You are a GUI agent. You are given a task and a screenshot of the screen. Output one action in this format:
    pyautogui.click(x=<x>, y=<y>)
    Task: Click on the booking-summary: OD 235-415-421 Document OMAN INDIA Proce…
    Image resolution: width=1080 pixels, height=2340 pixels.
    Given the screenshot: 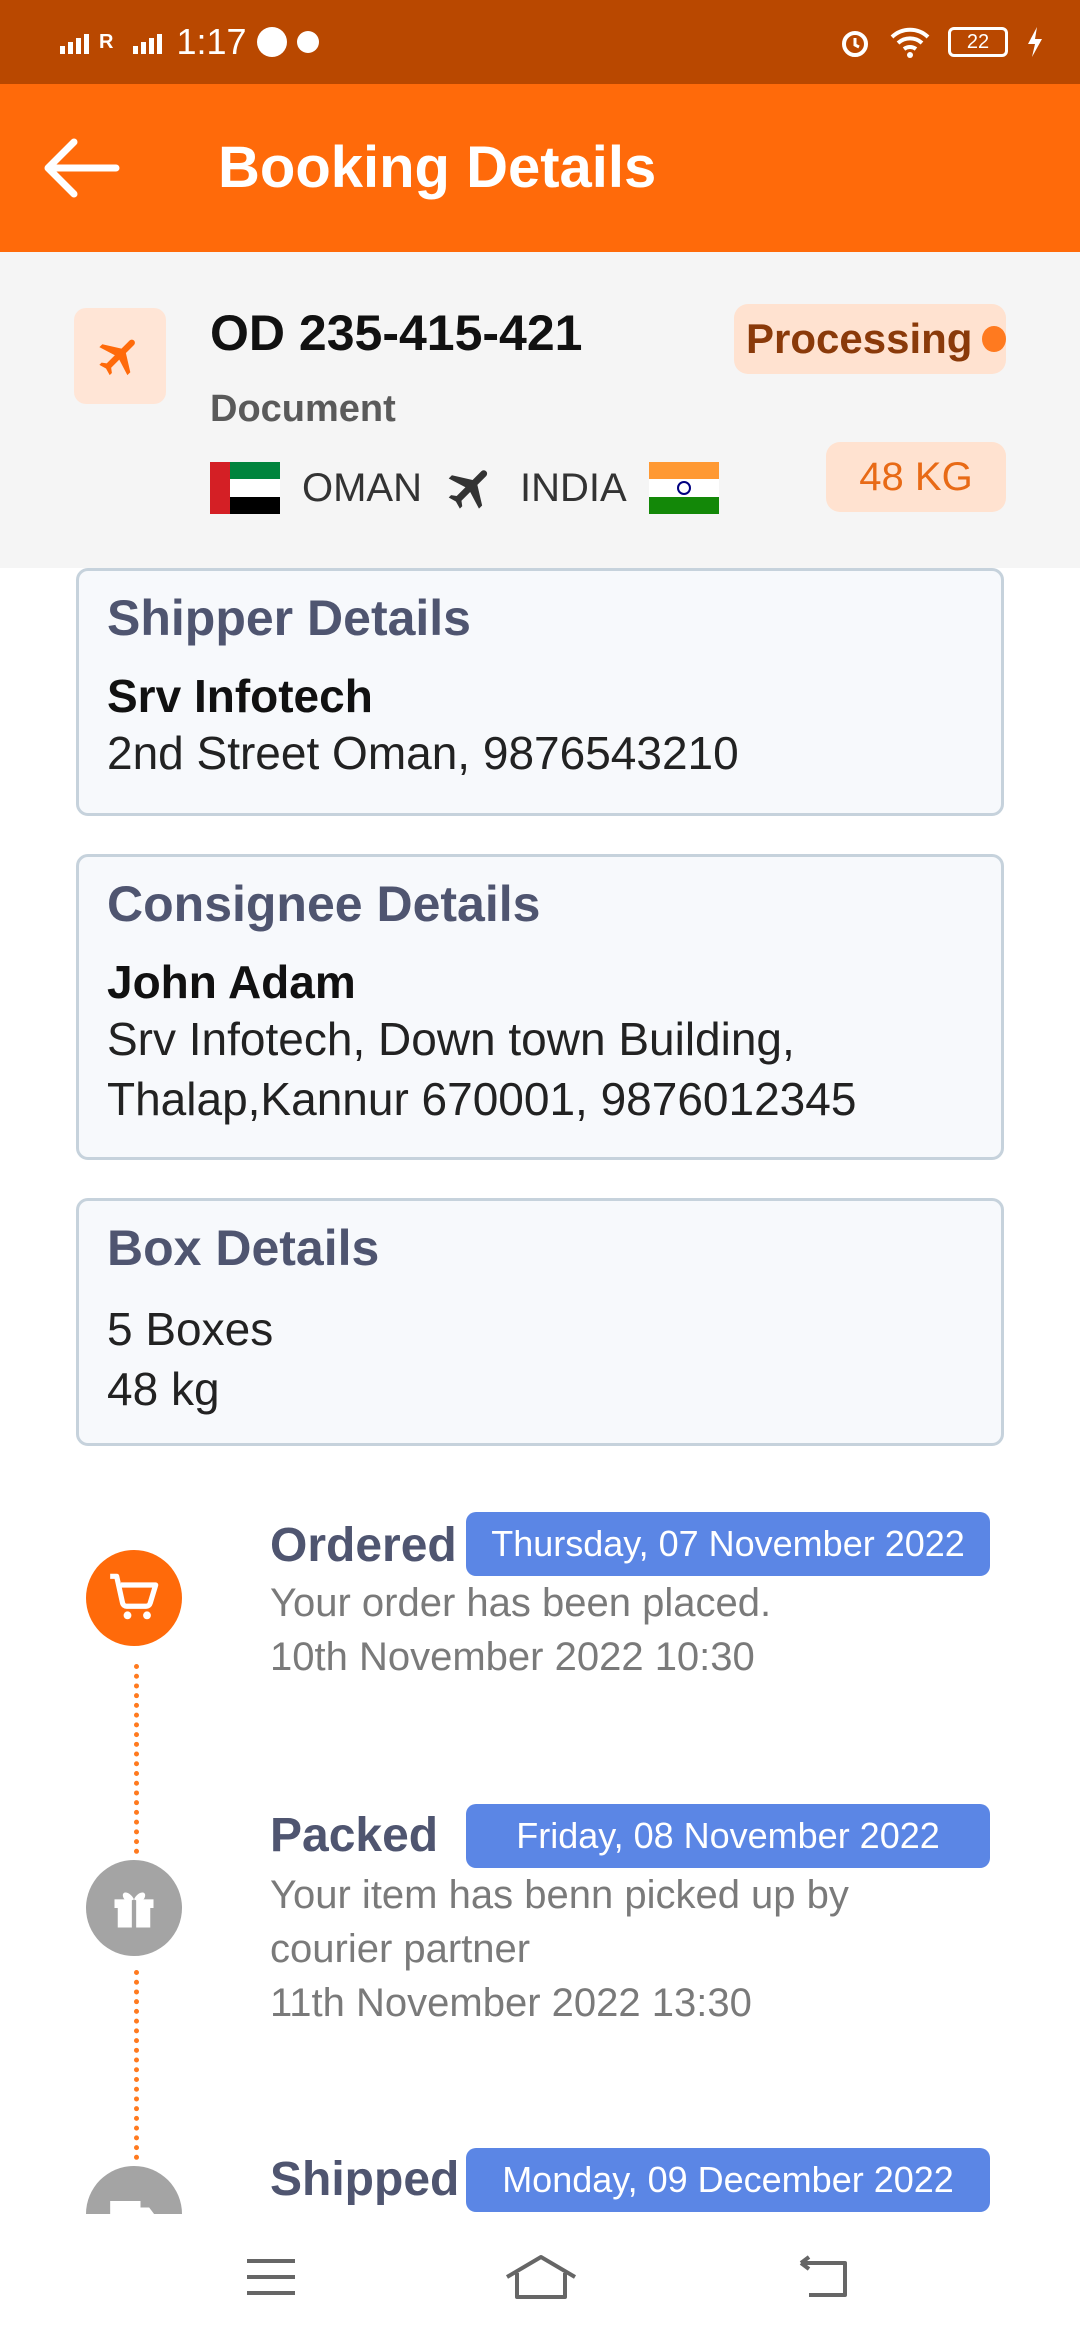 What is the action you would take?
    pyautogui.click(x=540, y=410)
    